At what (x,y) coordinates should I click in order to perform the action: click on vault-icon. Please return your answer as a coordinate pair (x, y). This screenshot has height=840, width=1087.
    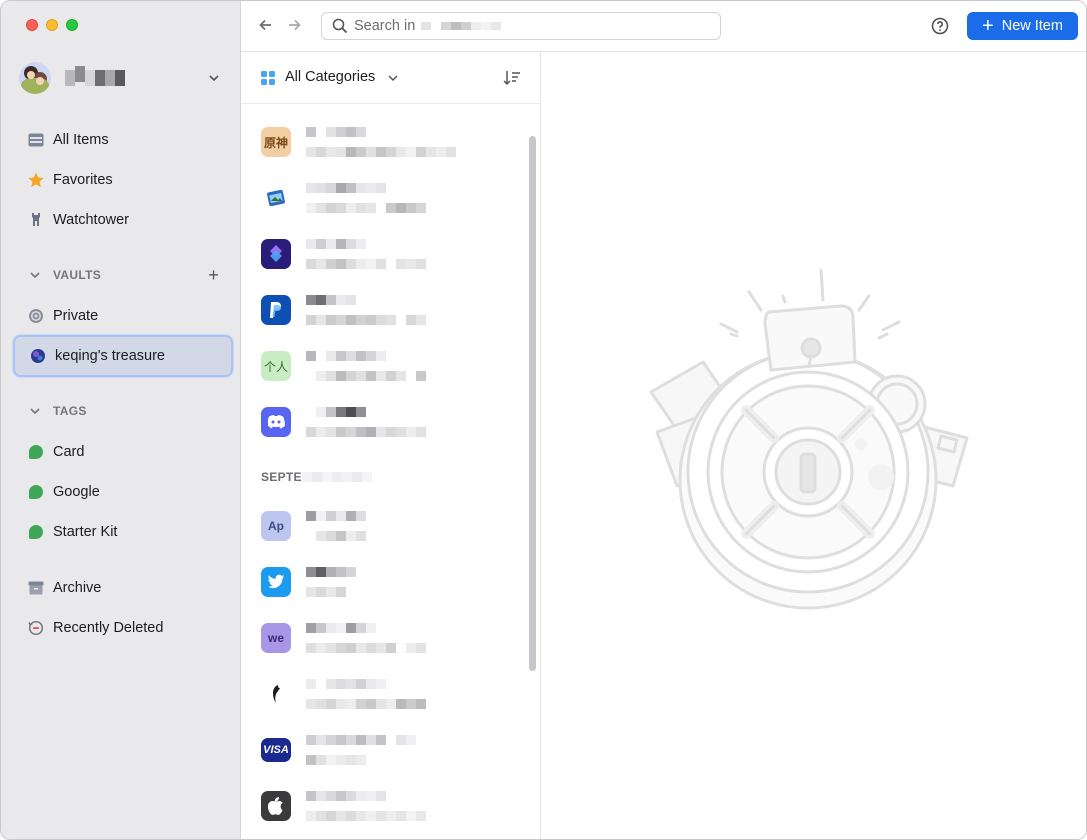
    Looking at the image, I should click on (36, 316).